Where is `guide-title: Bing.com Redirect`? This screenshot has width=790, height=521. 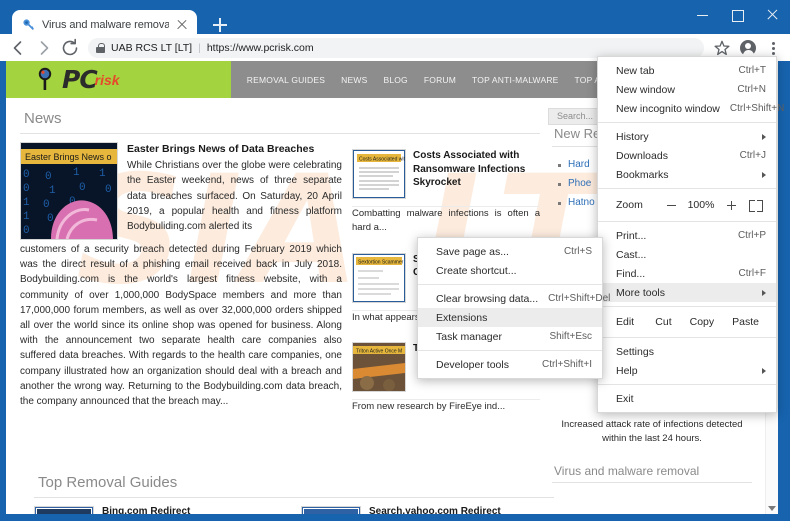
guide-title: Bing.com Redirect is located at coordinates (194, 510).